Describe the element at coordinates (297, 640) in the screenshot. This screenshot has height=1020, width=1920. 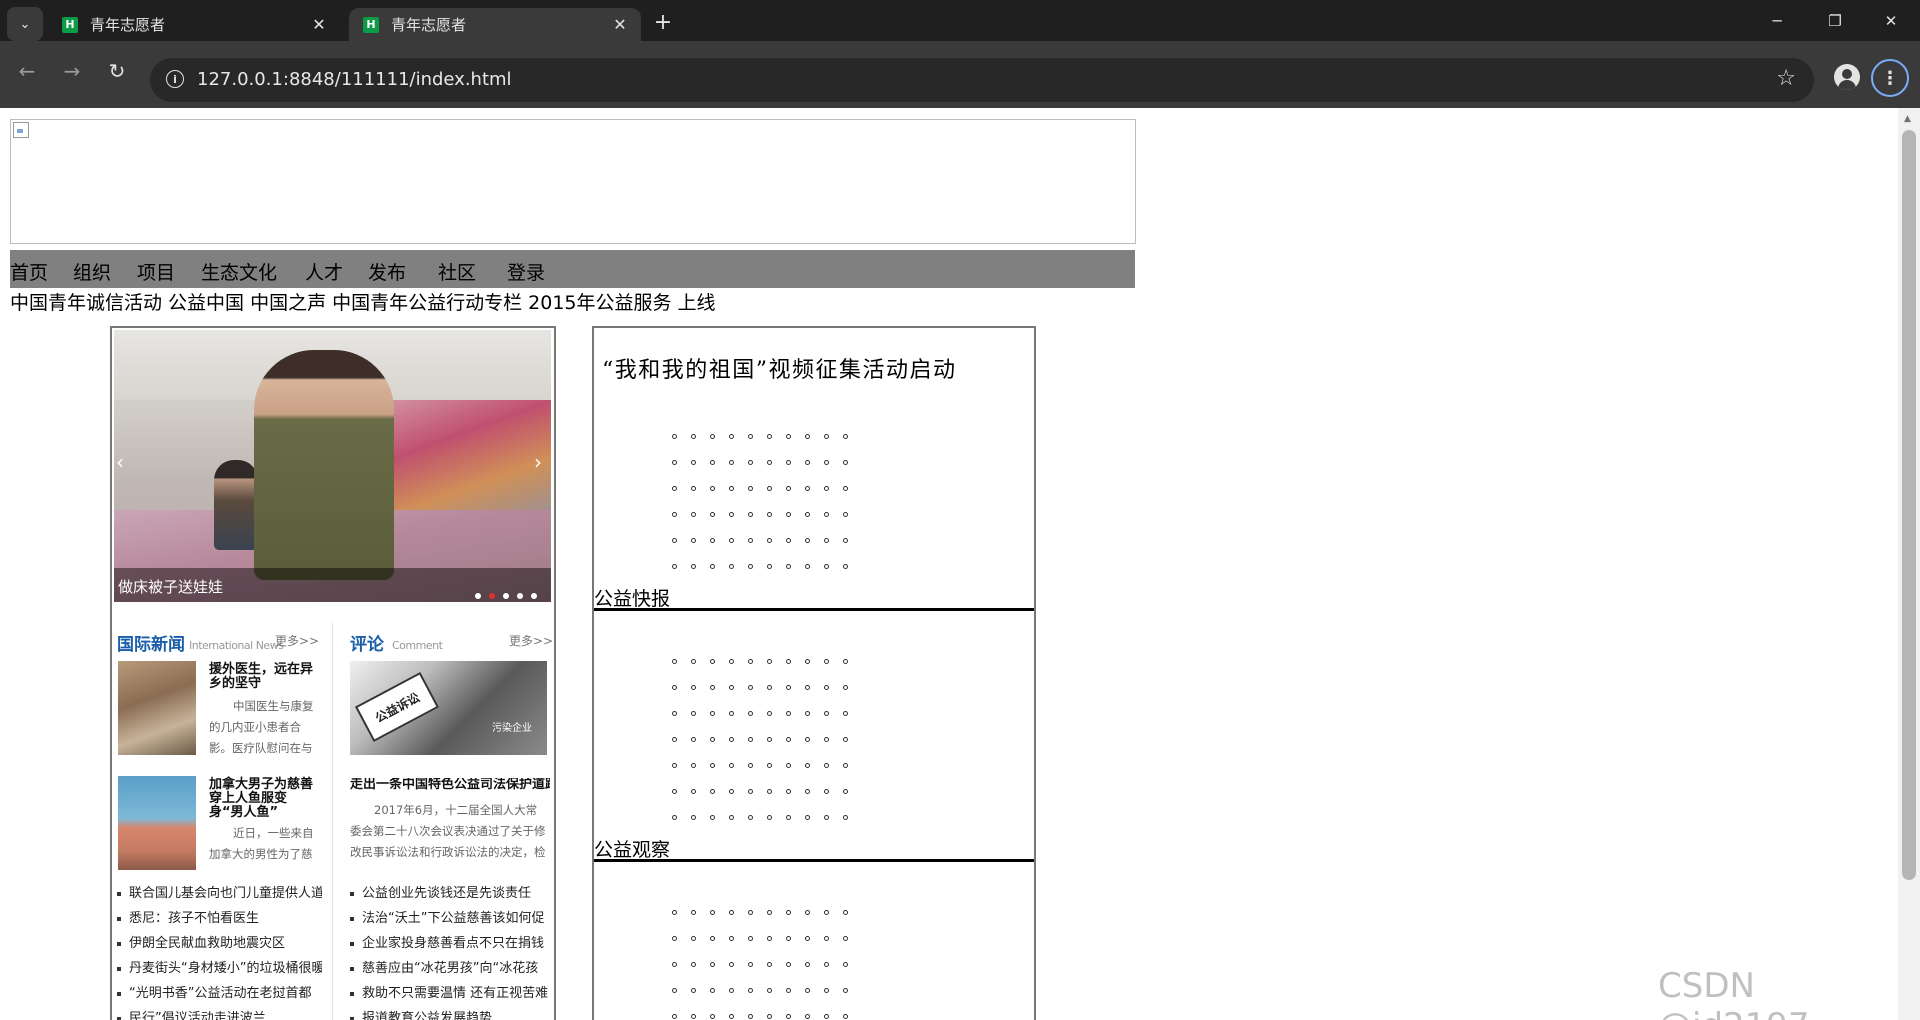
I see `intl-news-more-link: 更多>>` at that location.